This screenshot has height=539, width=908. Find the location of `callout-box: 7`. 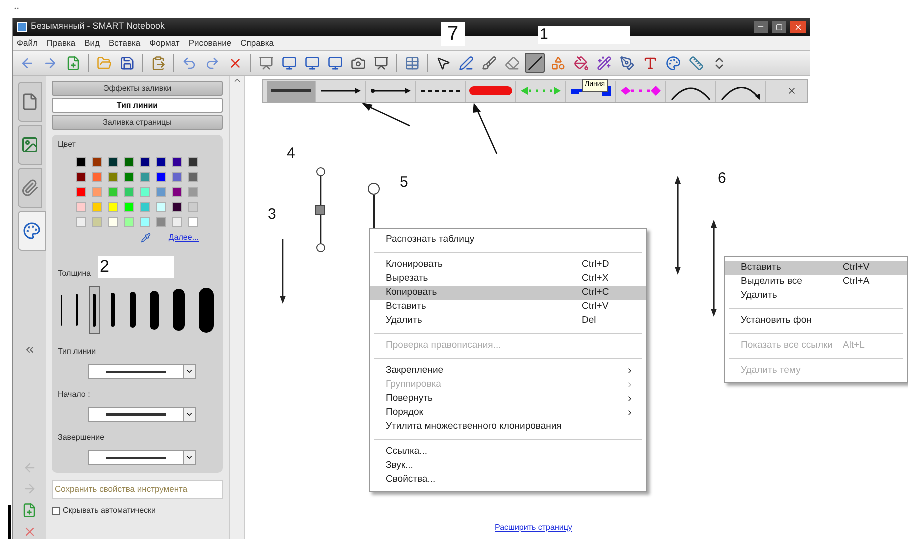

callout-box: 7 is located at coordinates (453, 34).